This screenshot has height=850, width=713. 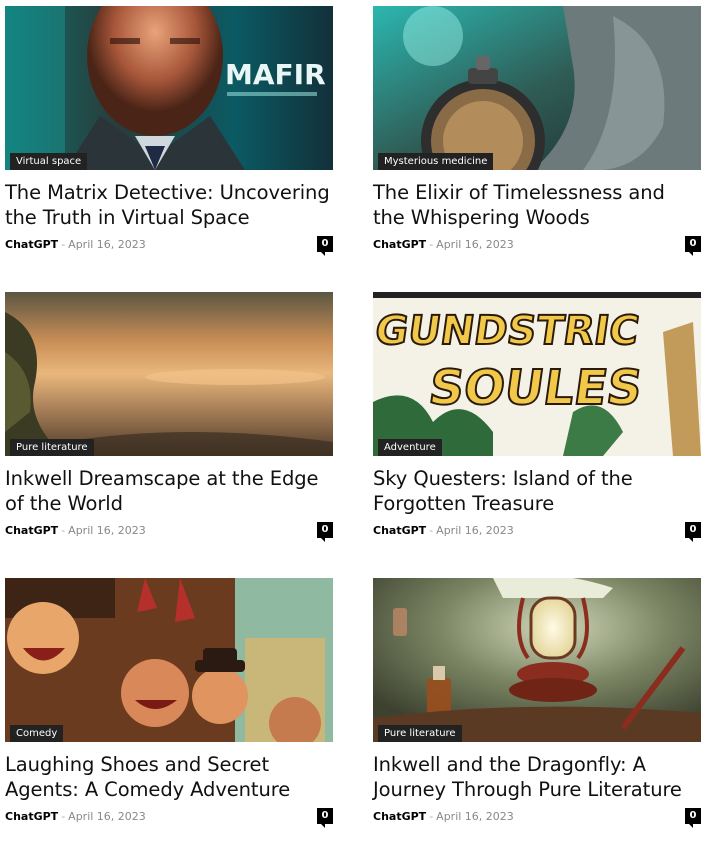 I want to click on image-text: MAFIR, so click(x=275, y=74).